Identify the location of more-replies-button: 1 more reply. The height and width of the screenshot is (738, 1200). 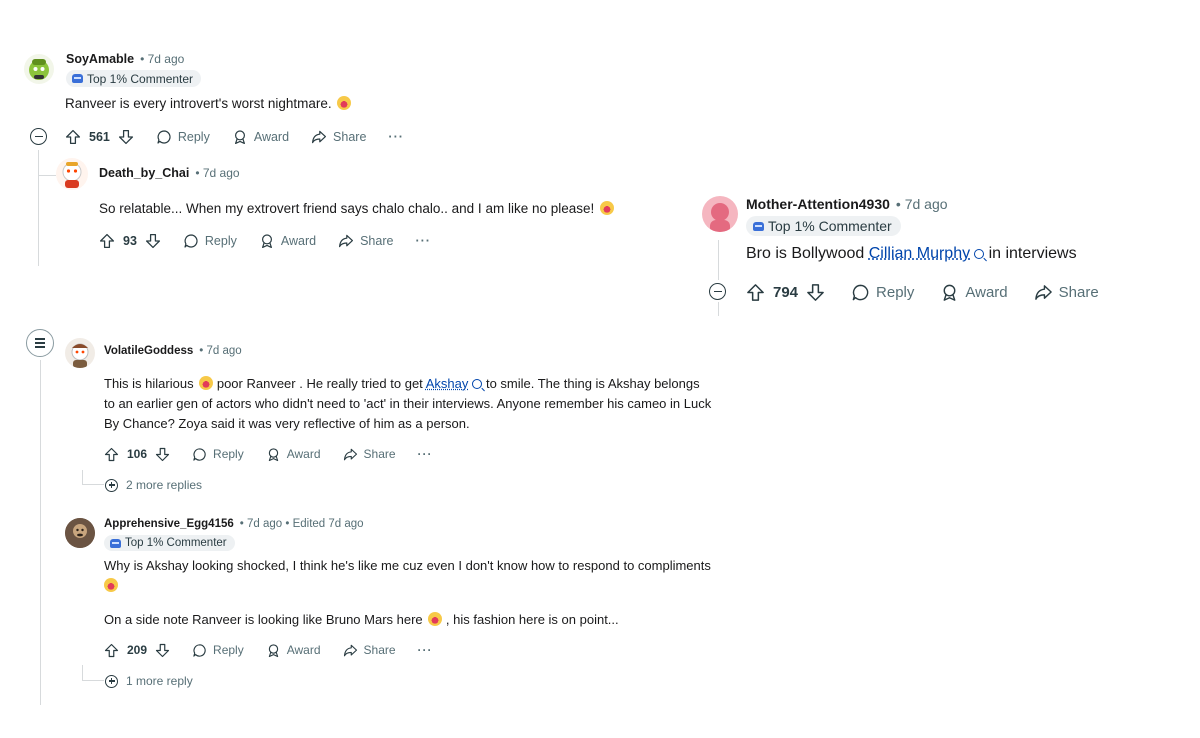
(149, 681).